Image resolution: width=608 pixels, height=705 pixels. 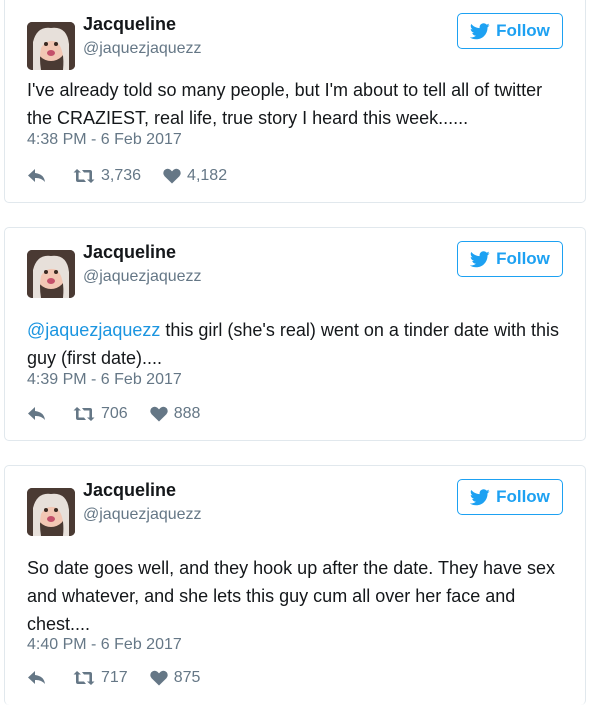 I want to click on like-button: 4,182, so click(x=195, y=176).